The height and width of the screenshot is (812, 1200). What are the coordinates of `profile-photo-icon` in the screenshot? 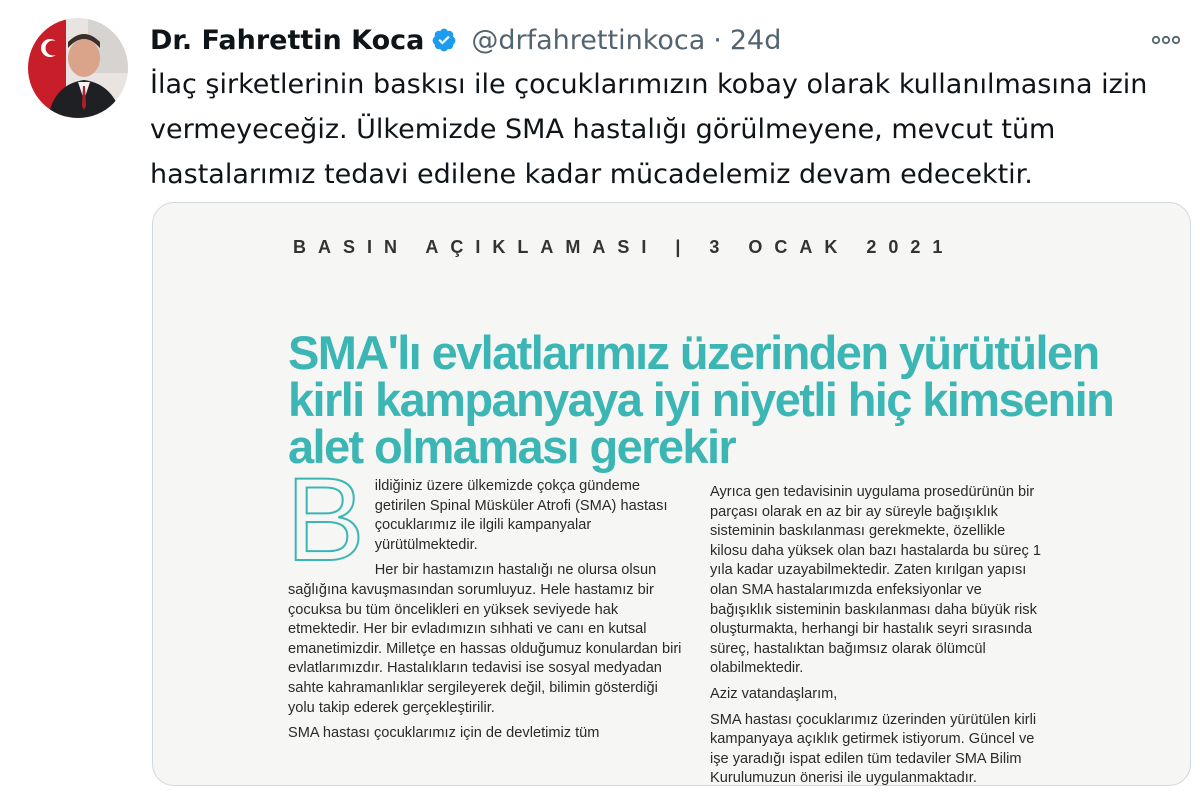 It's located at (78, 68).